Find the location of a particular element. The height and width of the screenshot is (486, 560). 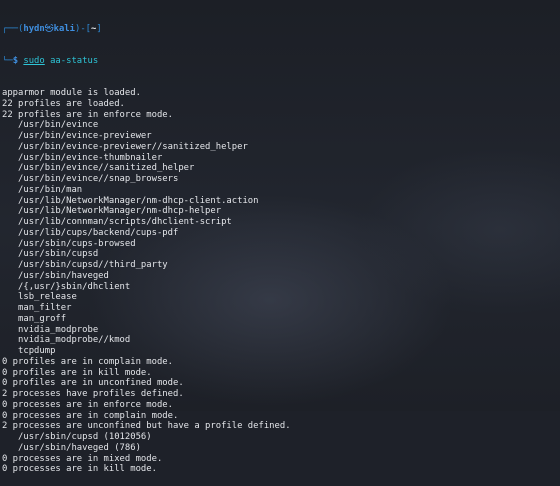

output-line: tcpdump is located at coordinates (29, 351).